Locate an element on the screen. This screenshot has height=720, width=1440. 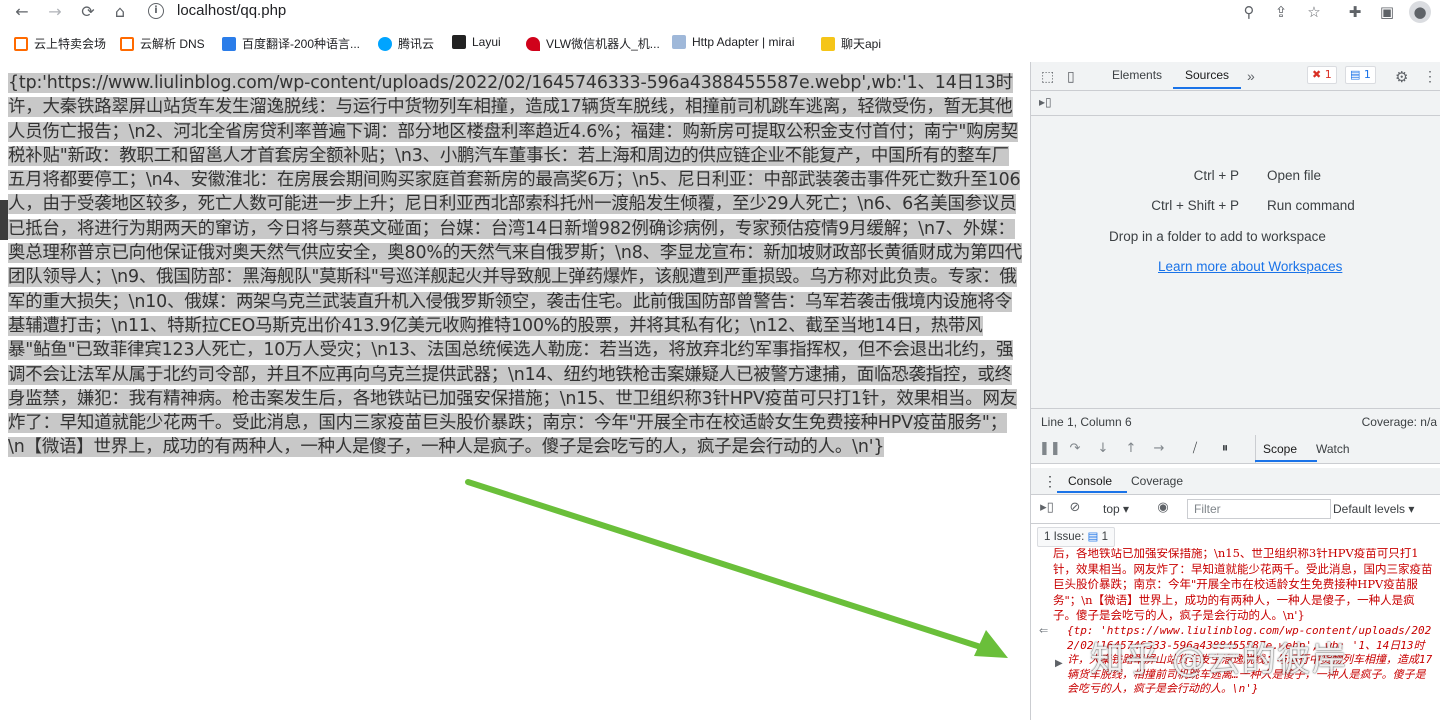
issues-count: 1 is located at coordinates (1104, 537).